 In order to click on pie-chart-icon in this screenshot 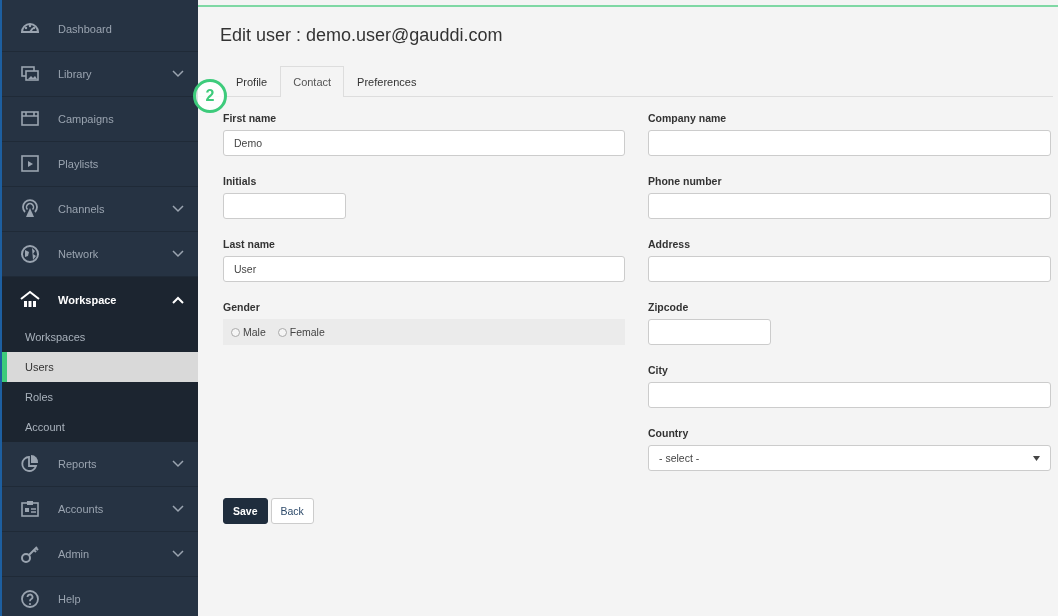, I will do `click(30, 464)`.